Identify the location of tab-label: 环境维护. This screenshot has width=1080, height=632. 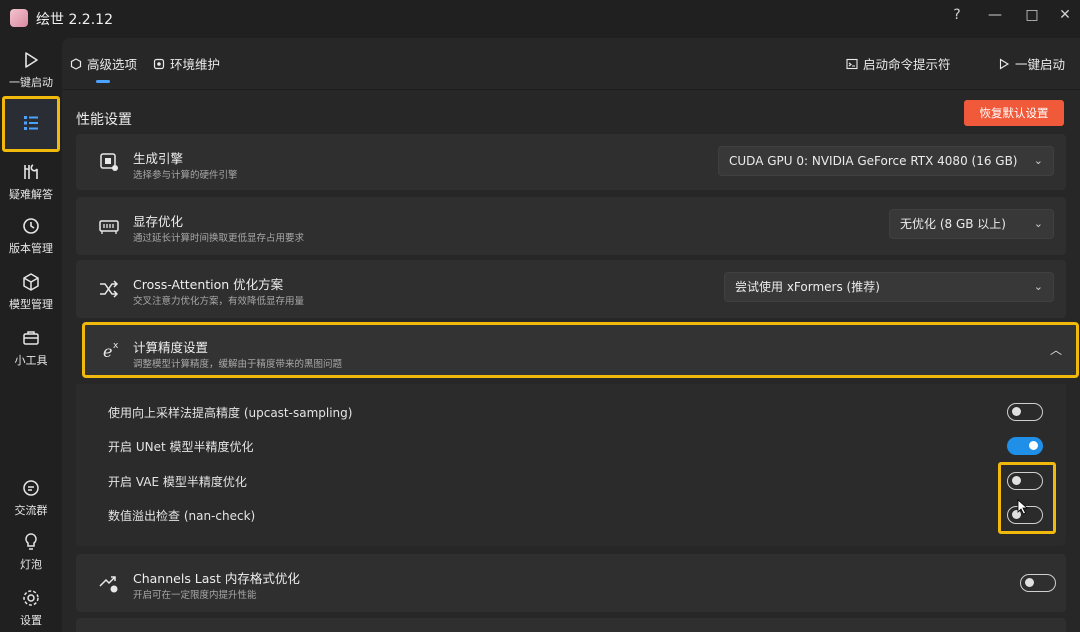
(195, 64).